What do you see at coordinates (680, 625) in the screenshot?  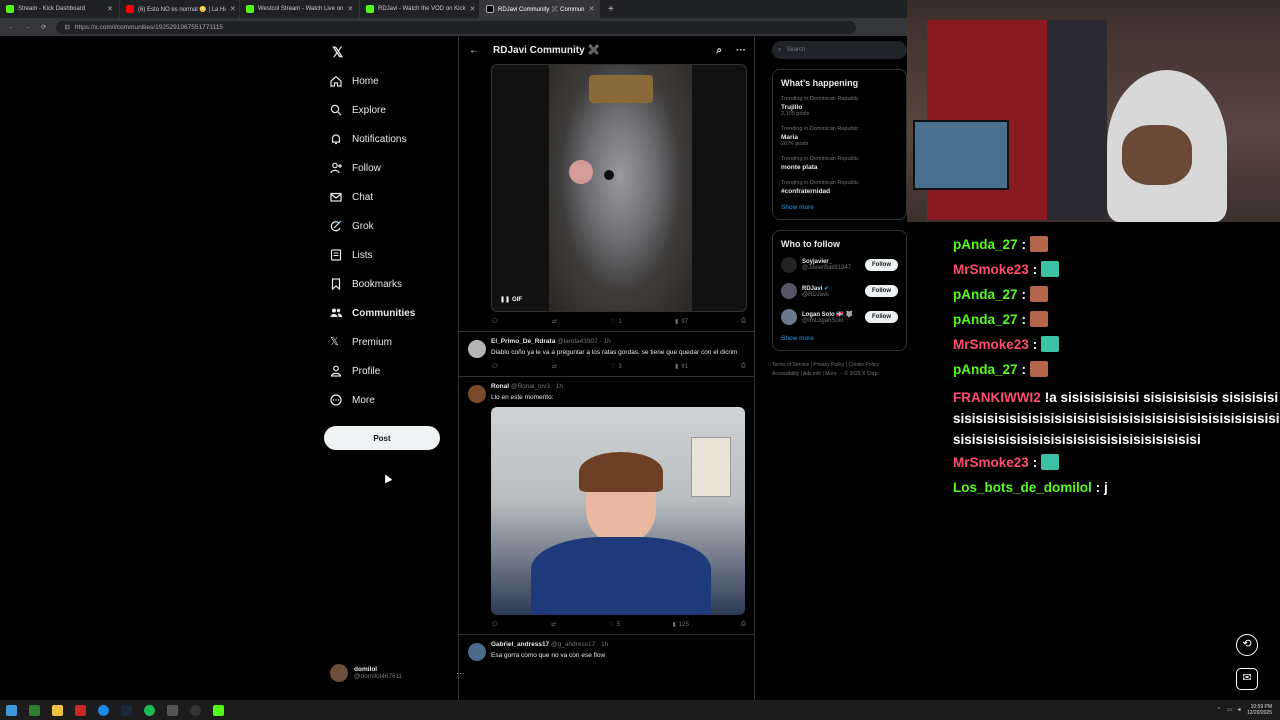 I see `views-button: ▮ 125` at bounding box center [680, 625].